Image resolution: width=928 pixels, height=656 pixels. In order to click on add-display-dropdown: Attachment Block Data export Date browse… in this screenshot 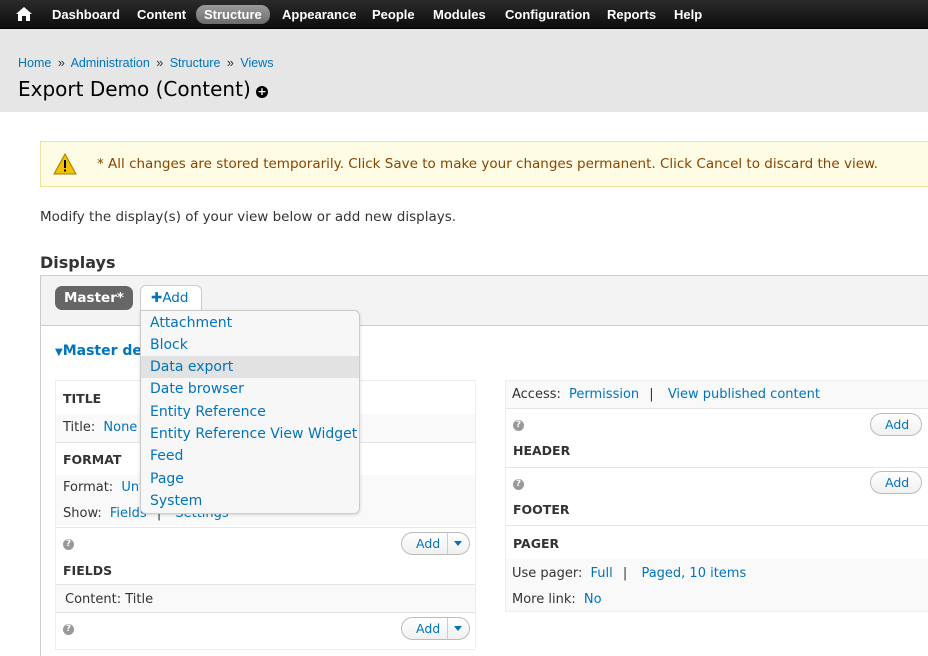, I will do `click(250, 412)`.